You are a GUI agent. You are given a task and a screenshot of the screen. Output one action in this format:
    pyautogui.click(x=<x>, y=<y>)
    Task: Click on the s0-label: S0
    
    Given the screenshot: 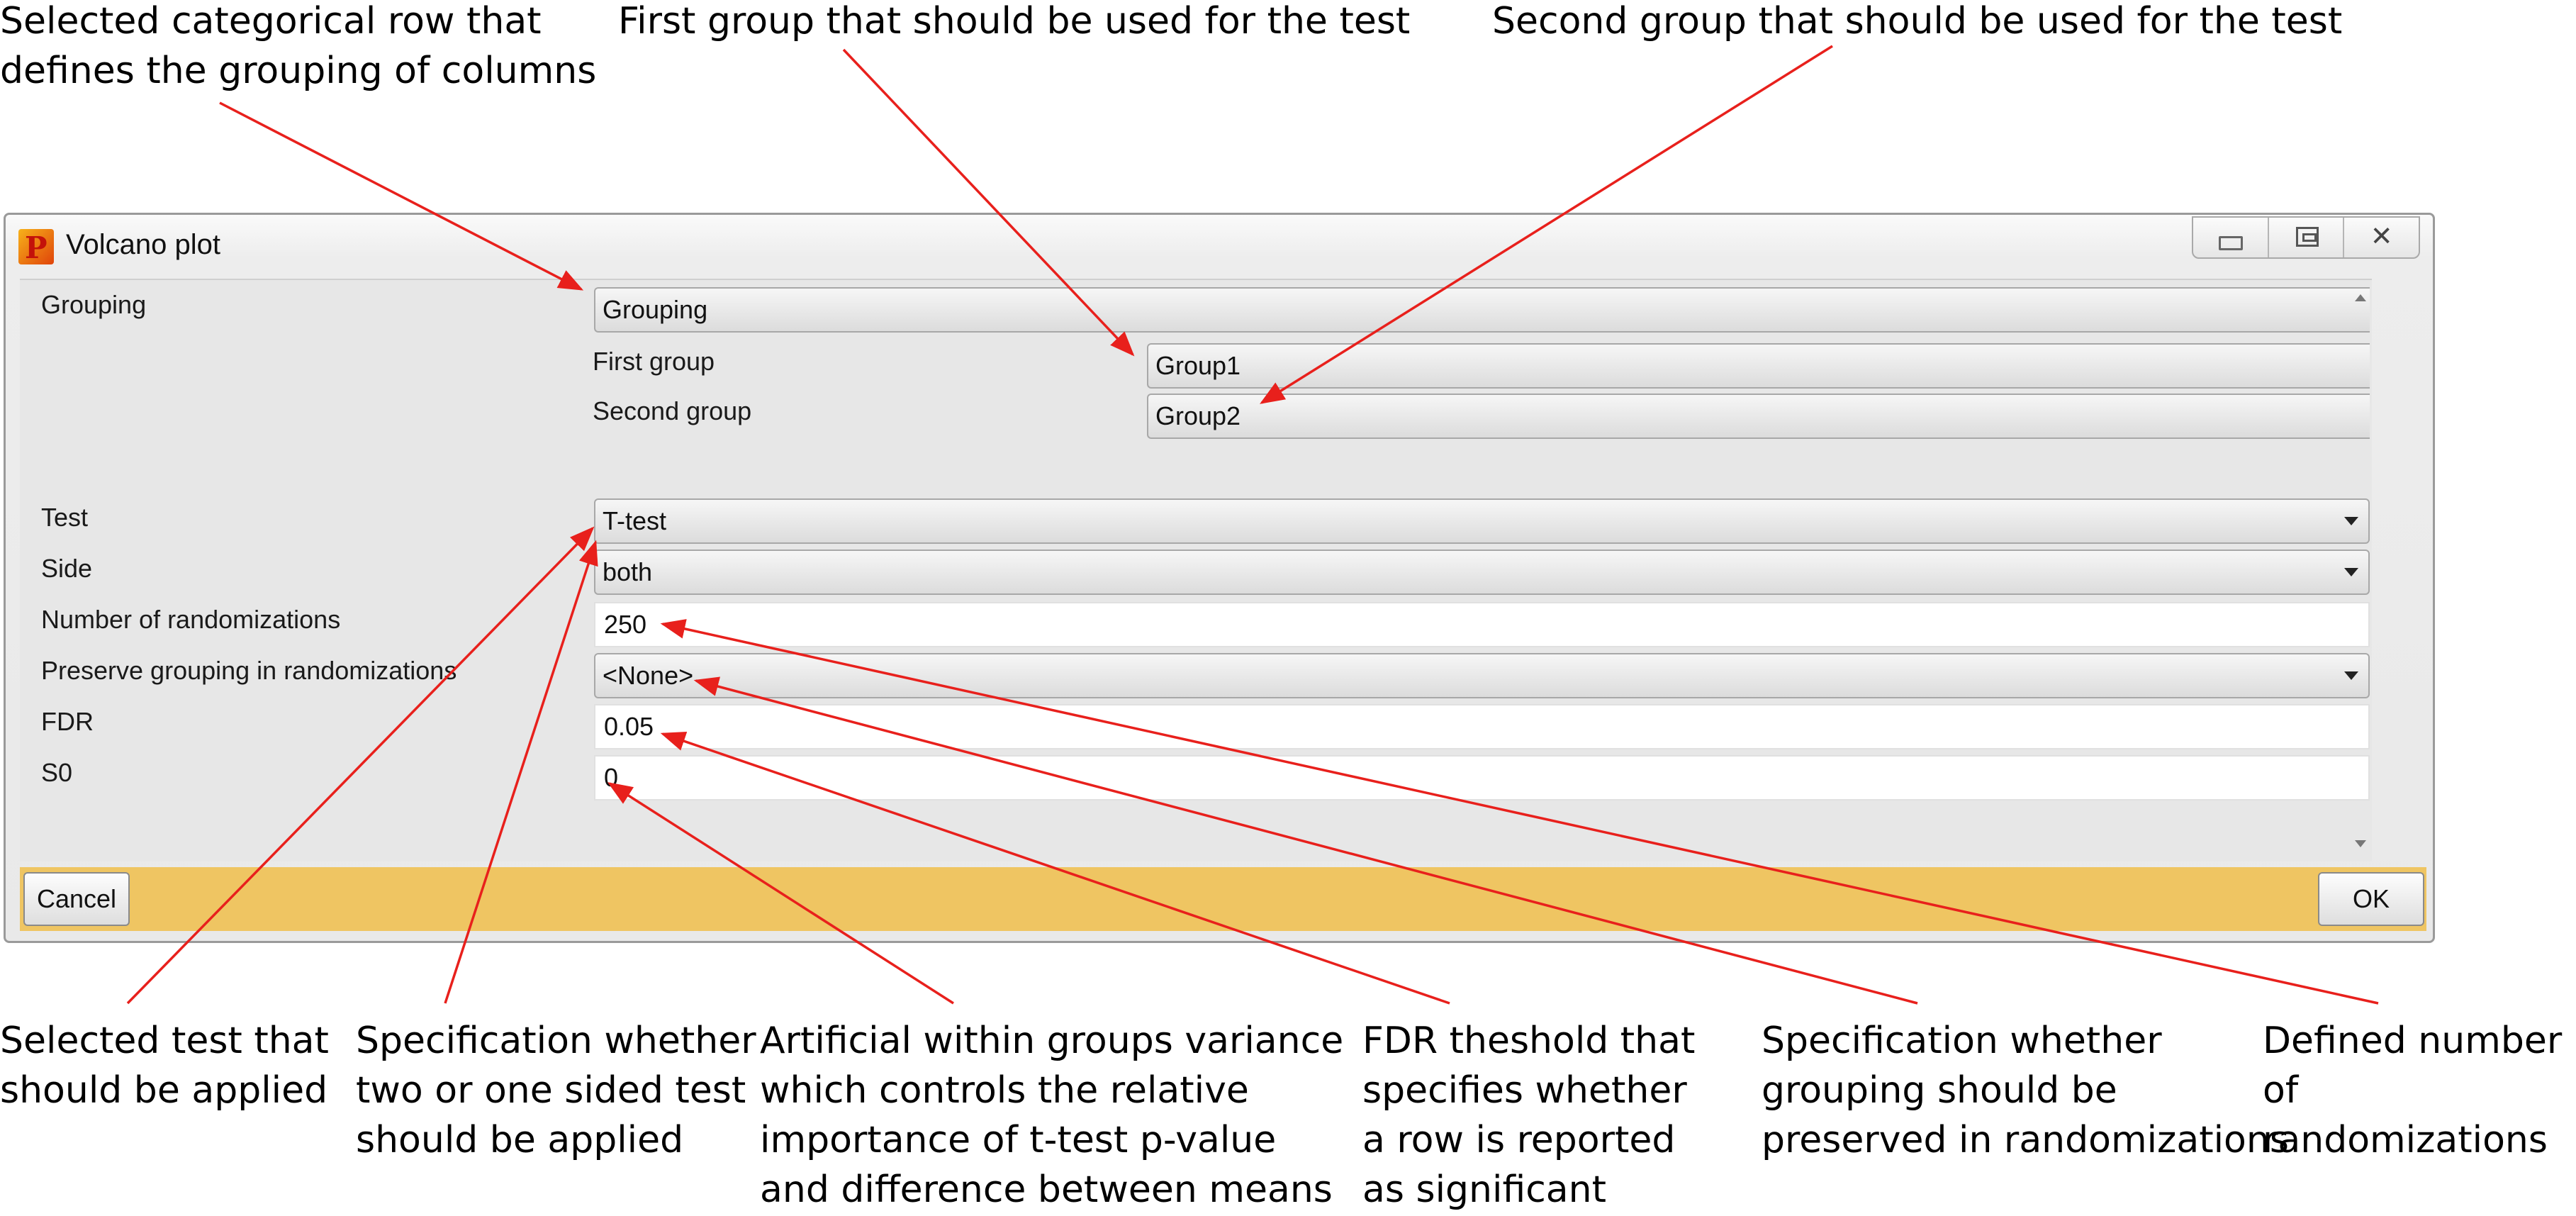 What is the action you would take?
    pyautogui.click(x=57, y=772)
    